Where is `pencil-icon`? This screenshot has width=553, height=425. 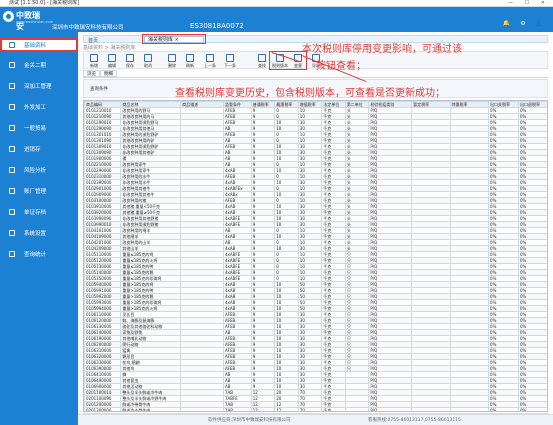
pencil-icon is located at coordinates (112, 58).